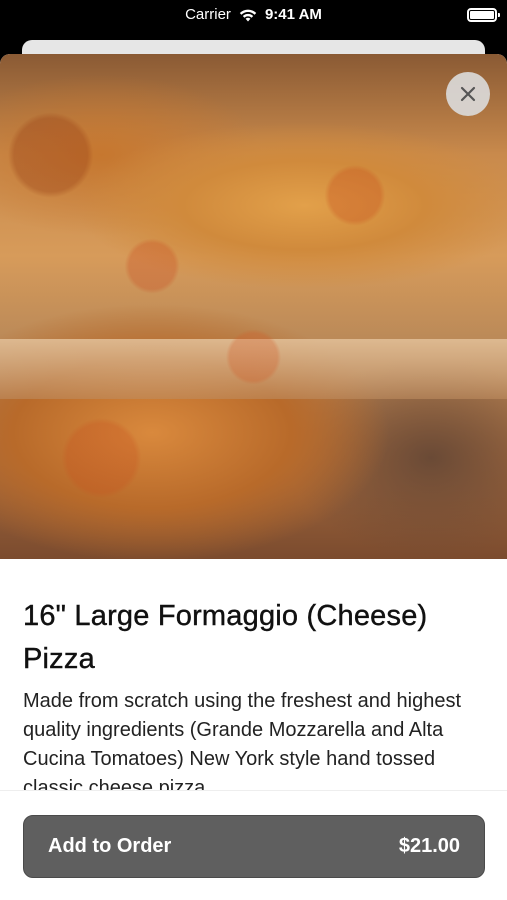  I want to click on add-to-order-label: Add to Order, so click(110, 846).